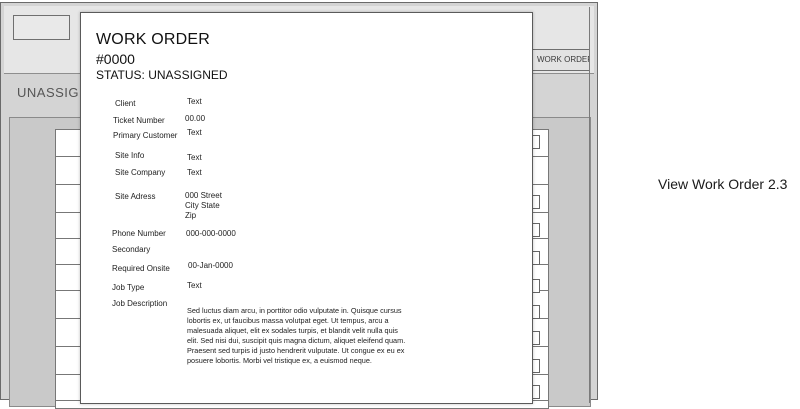  I want to click on address-zip: Zip, so click(191, 215).